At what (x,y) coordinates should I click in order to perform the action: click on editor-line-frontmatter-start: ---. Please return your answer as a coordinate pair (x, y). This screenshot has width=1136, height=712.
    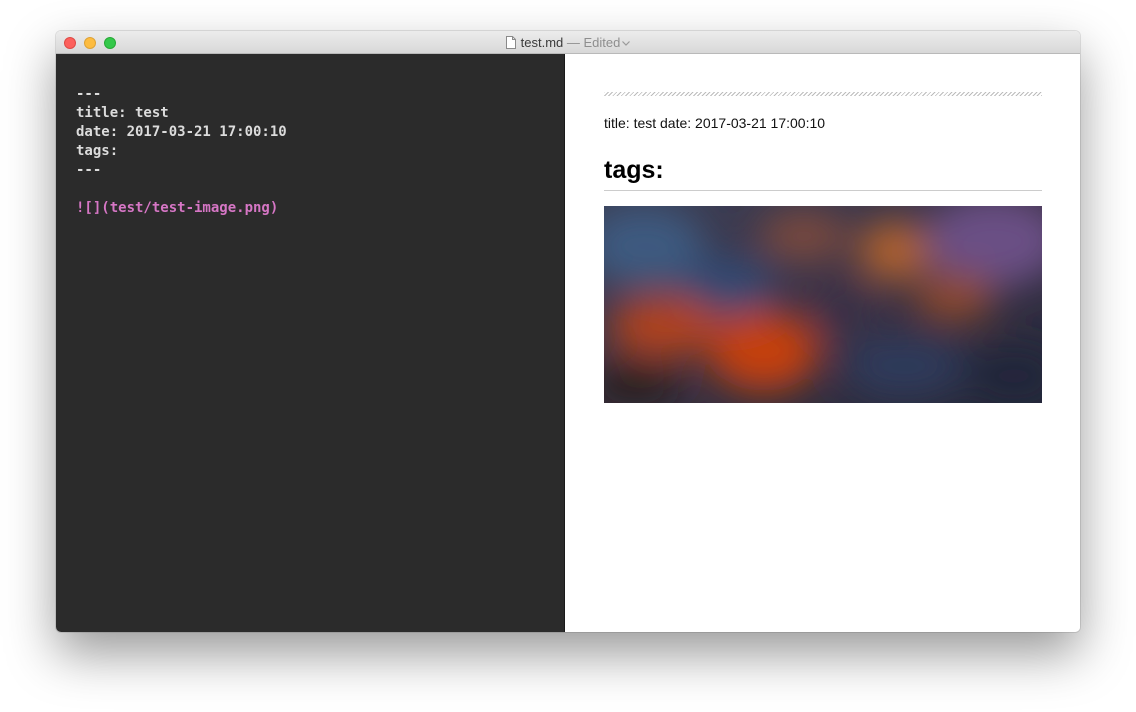
    Looking at the image, I should click on (320, 94).